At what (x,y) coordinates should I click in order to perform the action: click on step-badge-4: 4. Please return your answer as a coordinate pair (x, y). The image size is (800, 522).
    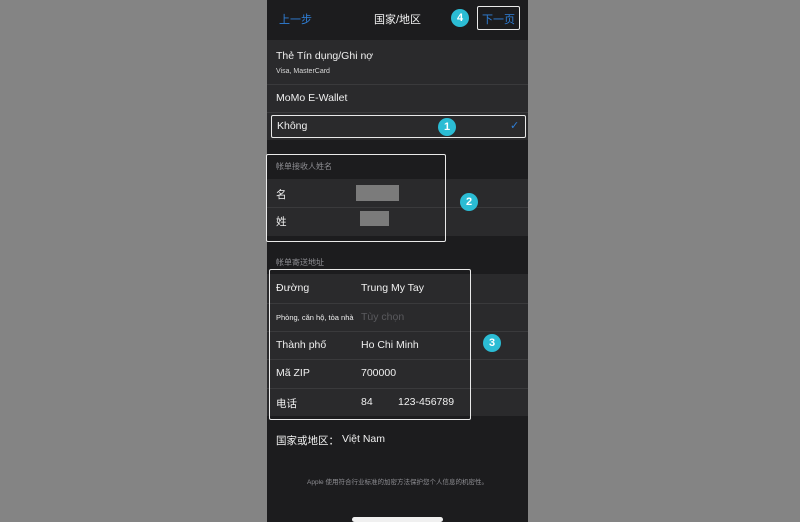
    Looking at the image, I should click on (460, 18).